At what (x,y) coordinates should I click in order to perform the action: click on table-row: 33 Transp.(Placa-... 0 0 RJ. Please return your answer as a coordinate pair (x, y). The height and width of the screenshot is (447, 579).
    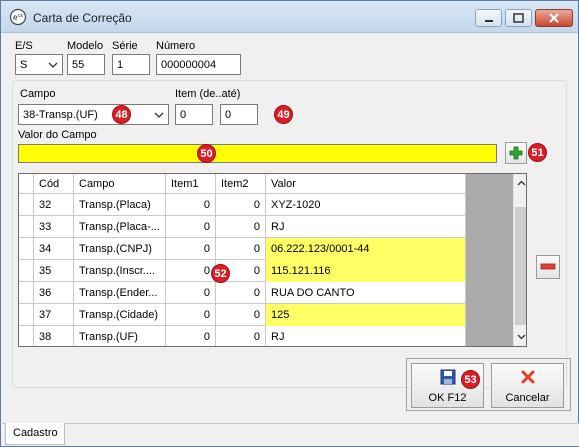
    Looking at the image, I should click on (242, 227).